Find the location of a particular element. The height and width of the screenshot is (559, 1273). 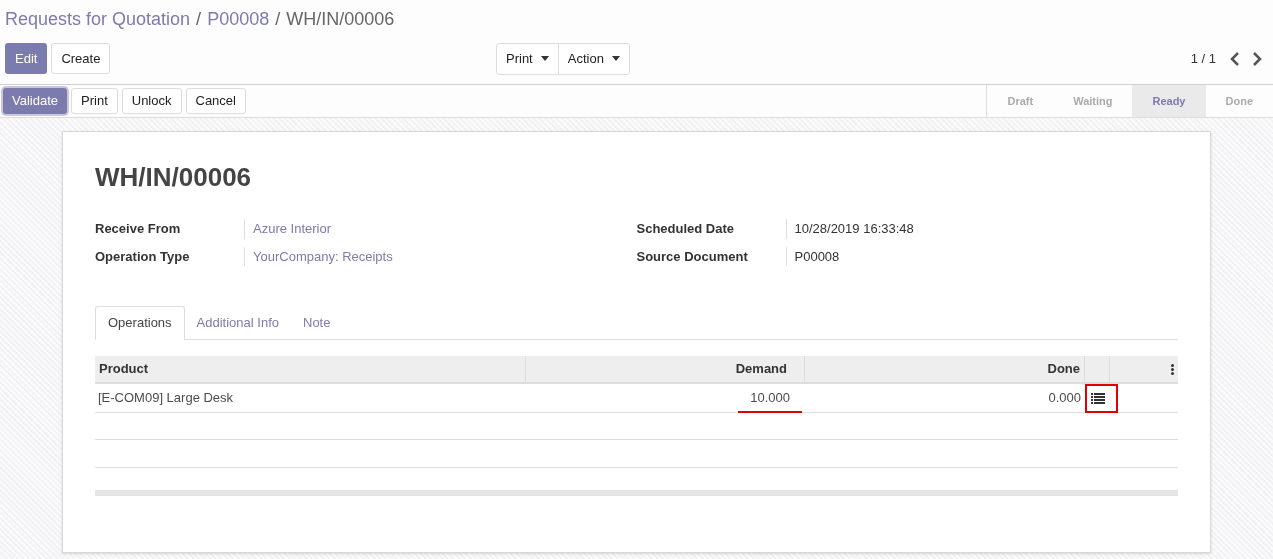

field-label: Operation Type is located at coordinates (170, 256).